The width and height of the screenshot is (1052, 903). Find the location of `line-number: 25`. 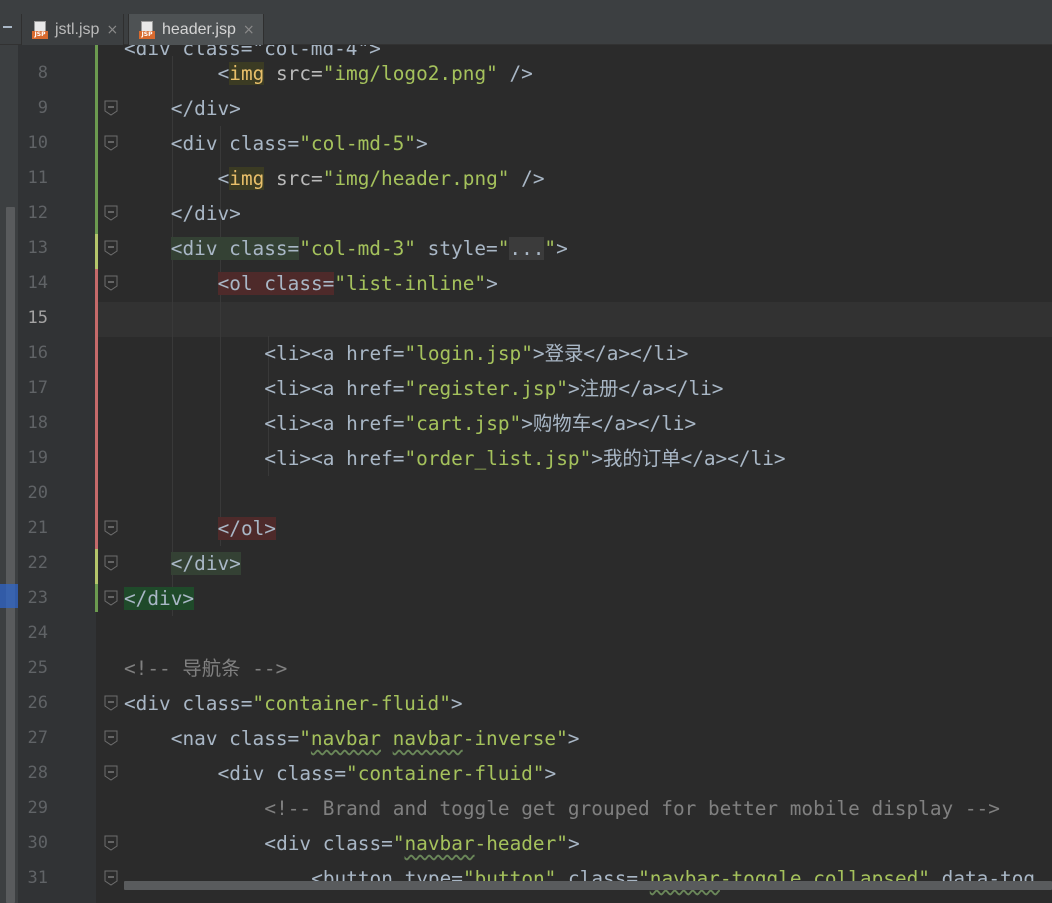

line-number: 25 is located at coordinates (37, 668).